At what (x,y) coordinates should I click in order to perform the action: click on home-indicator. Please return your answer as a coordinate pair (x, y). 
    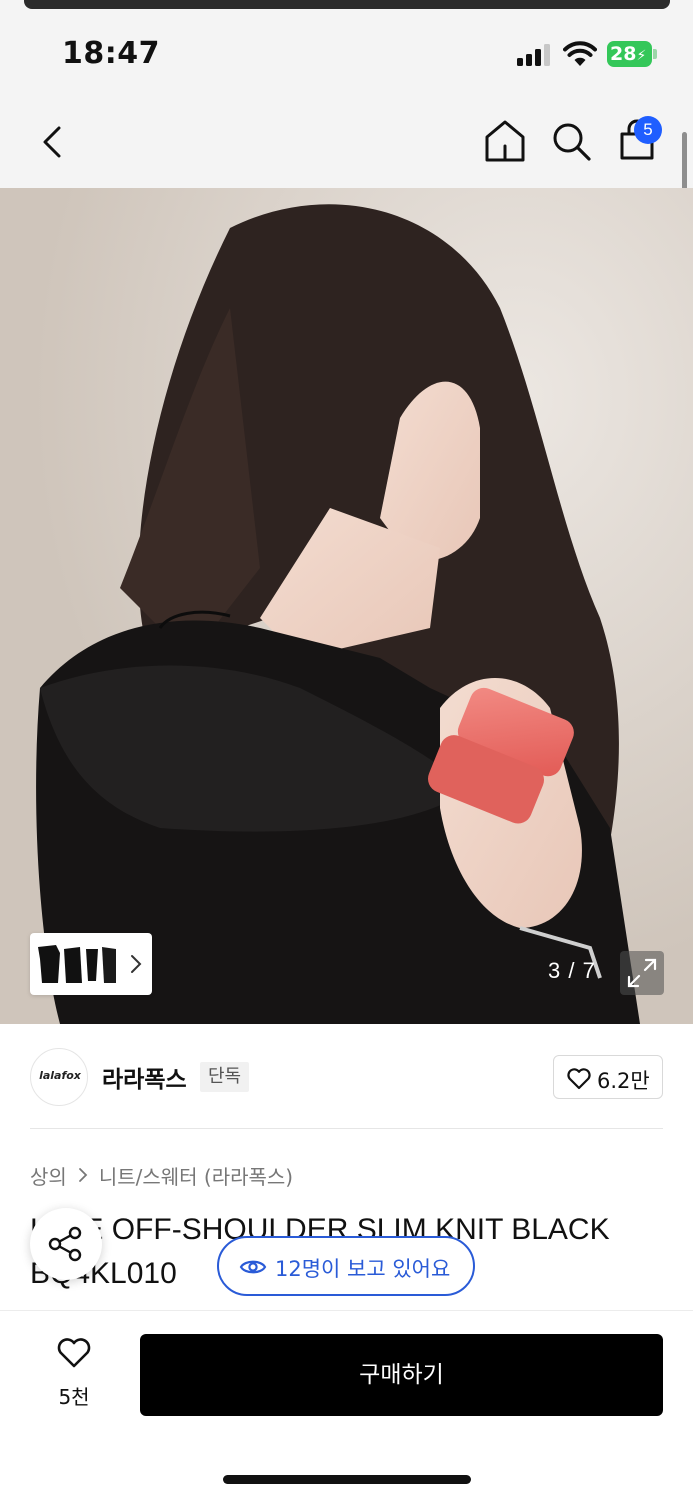
    Looking at the image, I should click on (347, 1479).